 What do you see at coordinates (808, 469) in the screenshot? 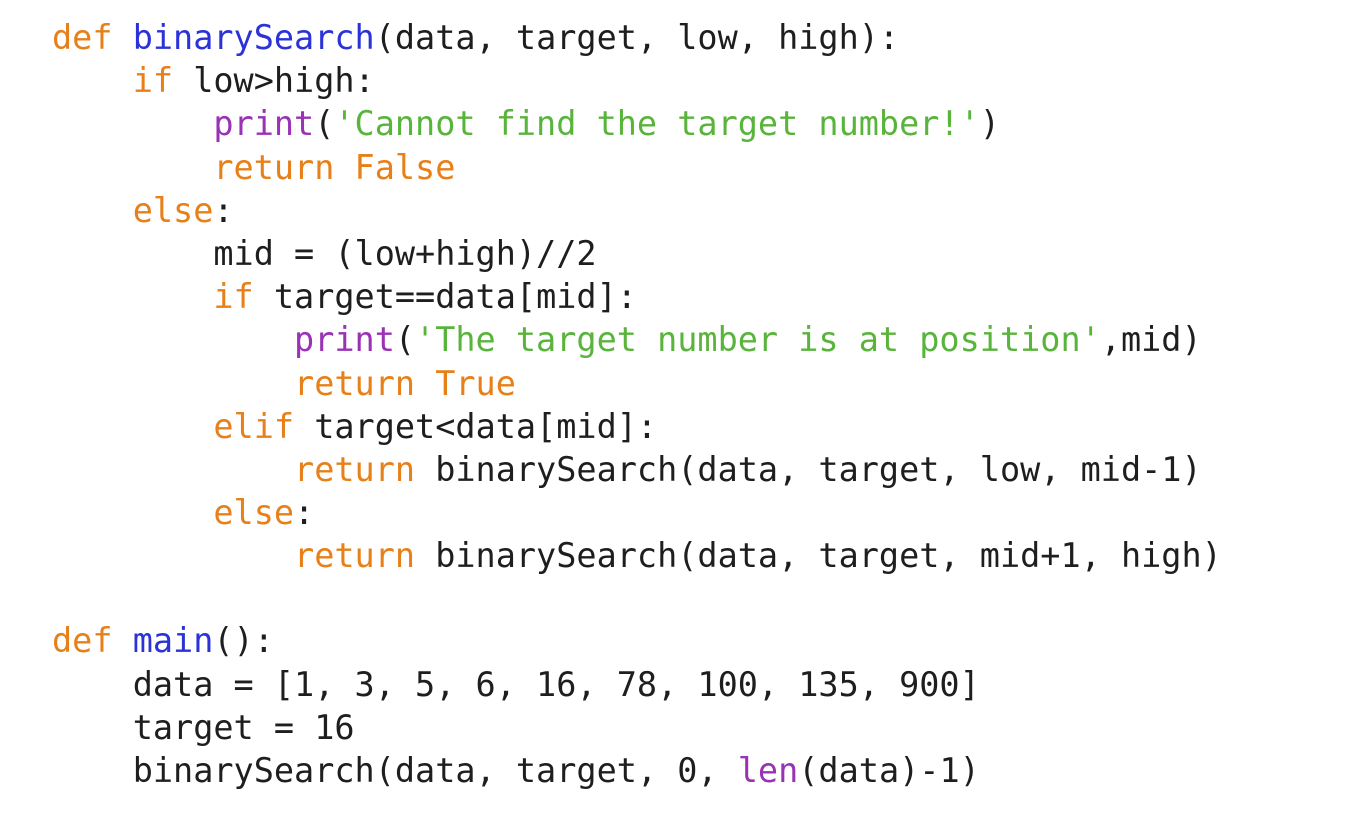
I see `code-token-code-text: binarySearch(data, target, low, mid-1)` at bounding box center [808, 469].